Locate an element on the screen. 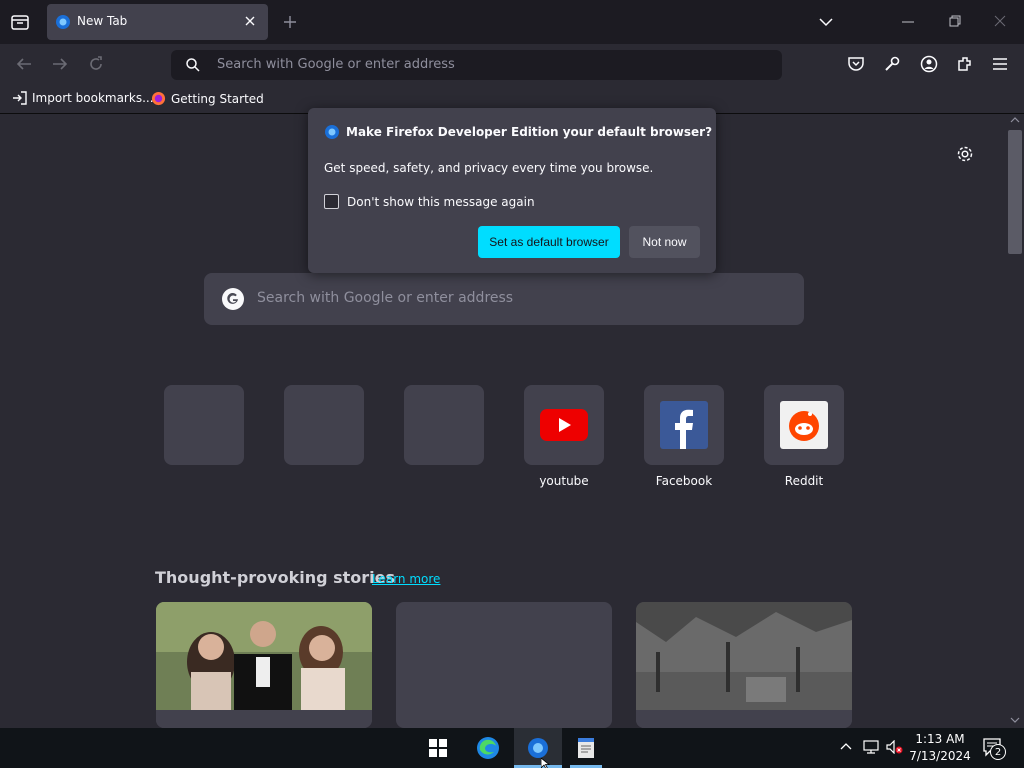  hamburger-menu-icon is located at coordinates (1000, 64).